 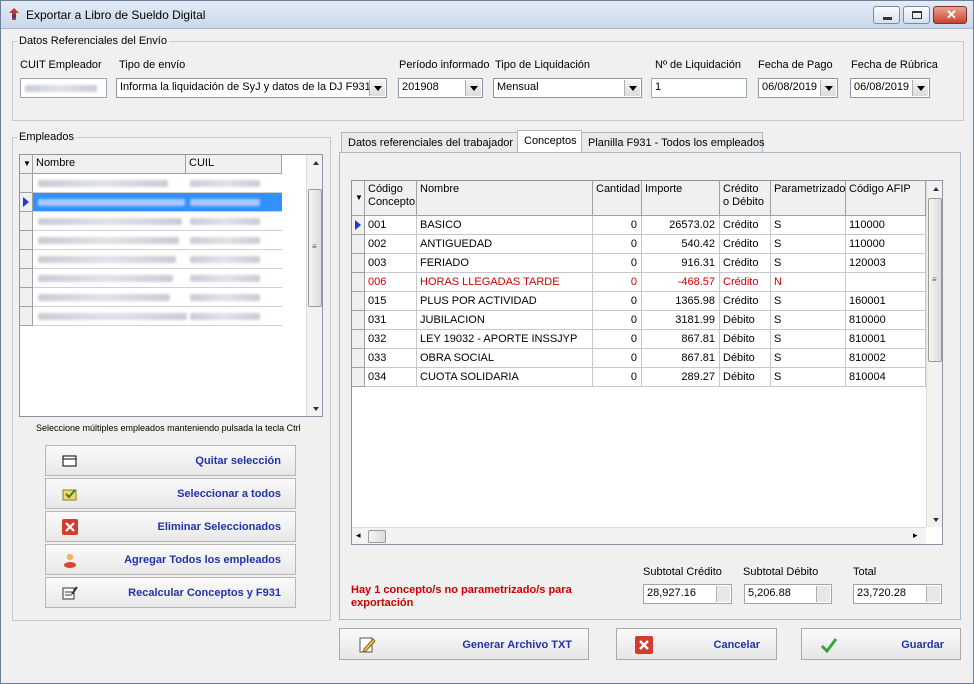 I want to click on cell-importe: 289.27, so click(x=681, y=377).